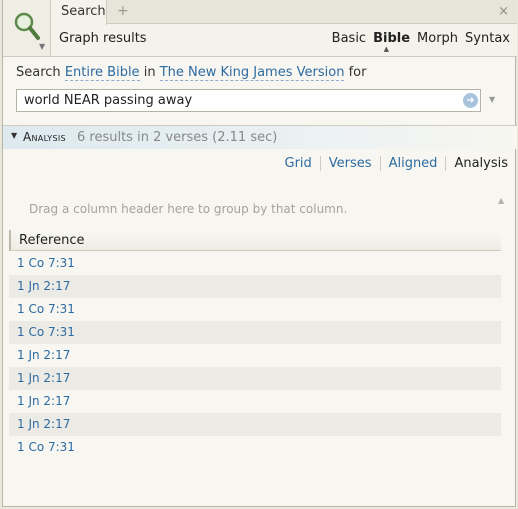 The height and width of the screenshot is (509, 518). What do you see at coordinates (103, 38) in the screenshot?
I see `graph-results-link: Graph results` at bounding box center [103, 38].